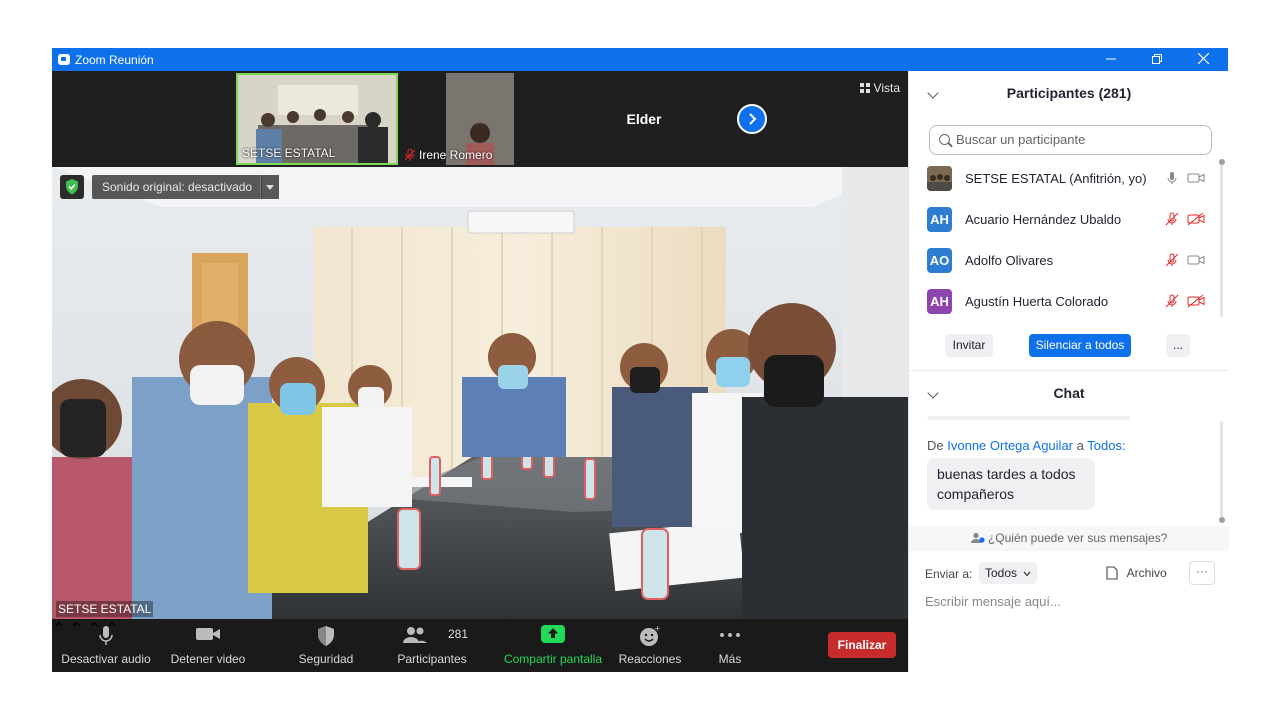 The image size is (1280, 720). What do you see at coordinates (482, 119) in the screenshot?
I see `thumbnail-irene: Irene Romero` at bounding box center [482, 119].